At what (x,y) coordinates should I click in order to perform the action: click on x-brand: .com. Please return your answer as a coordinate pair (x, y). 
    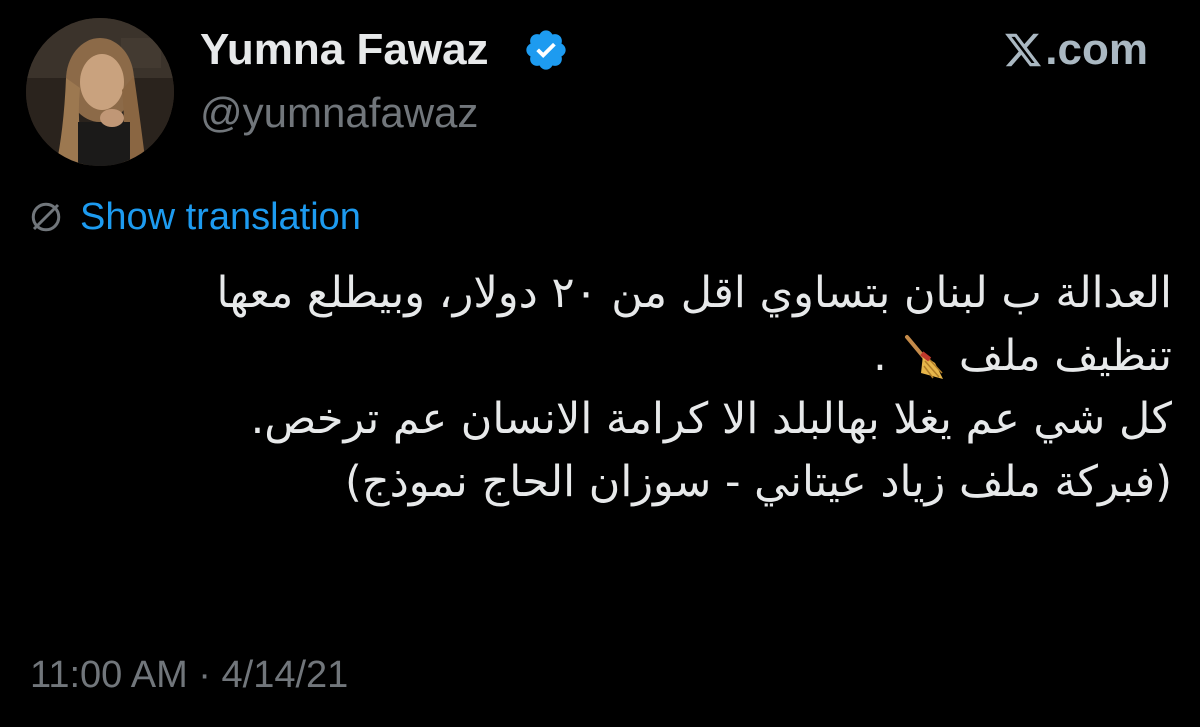
    Looking at the image, I should click on (1075, 50).